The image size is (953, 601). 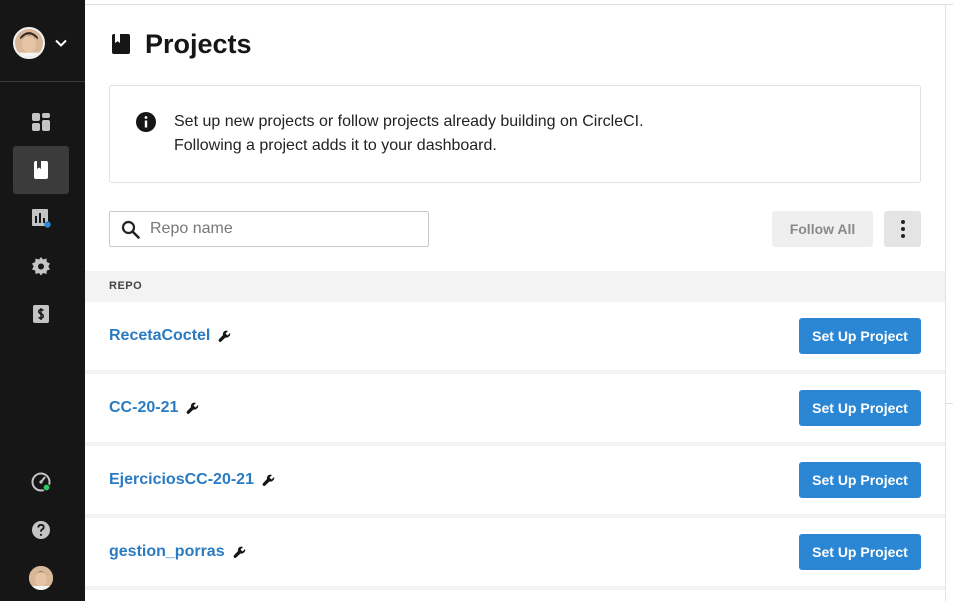 I want to click on repo-link: gestion_porras, so click(x=177, y=552).